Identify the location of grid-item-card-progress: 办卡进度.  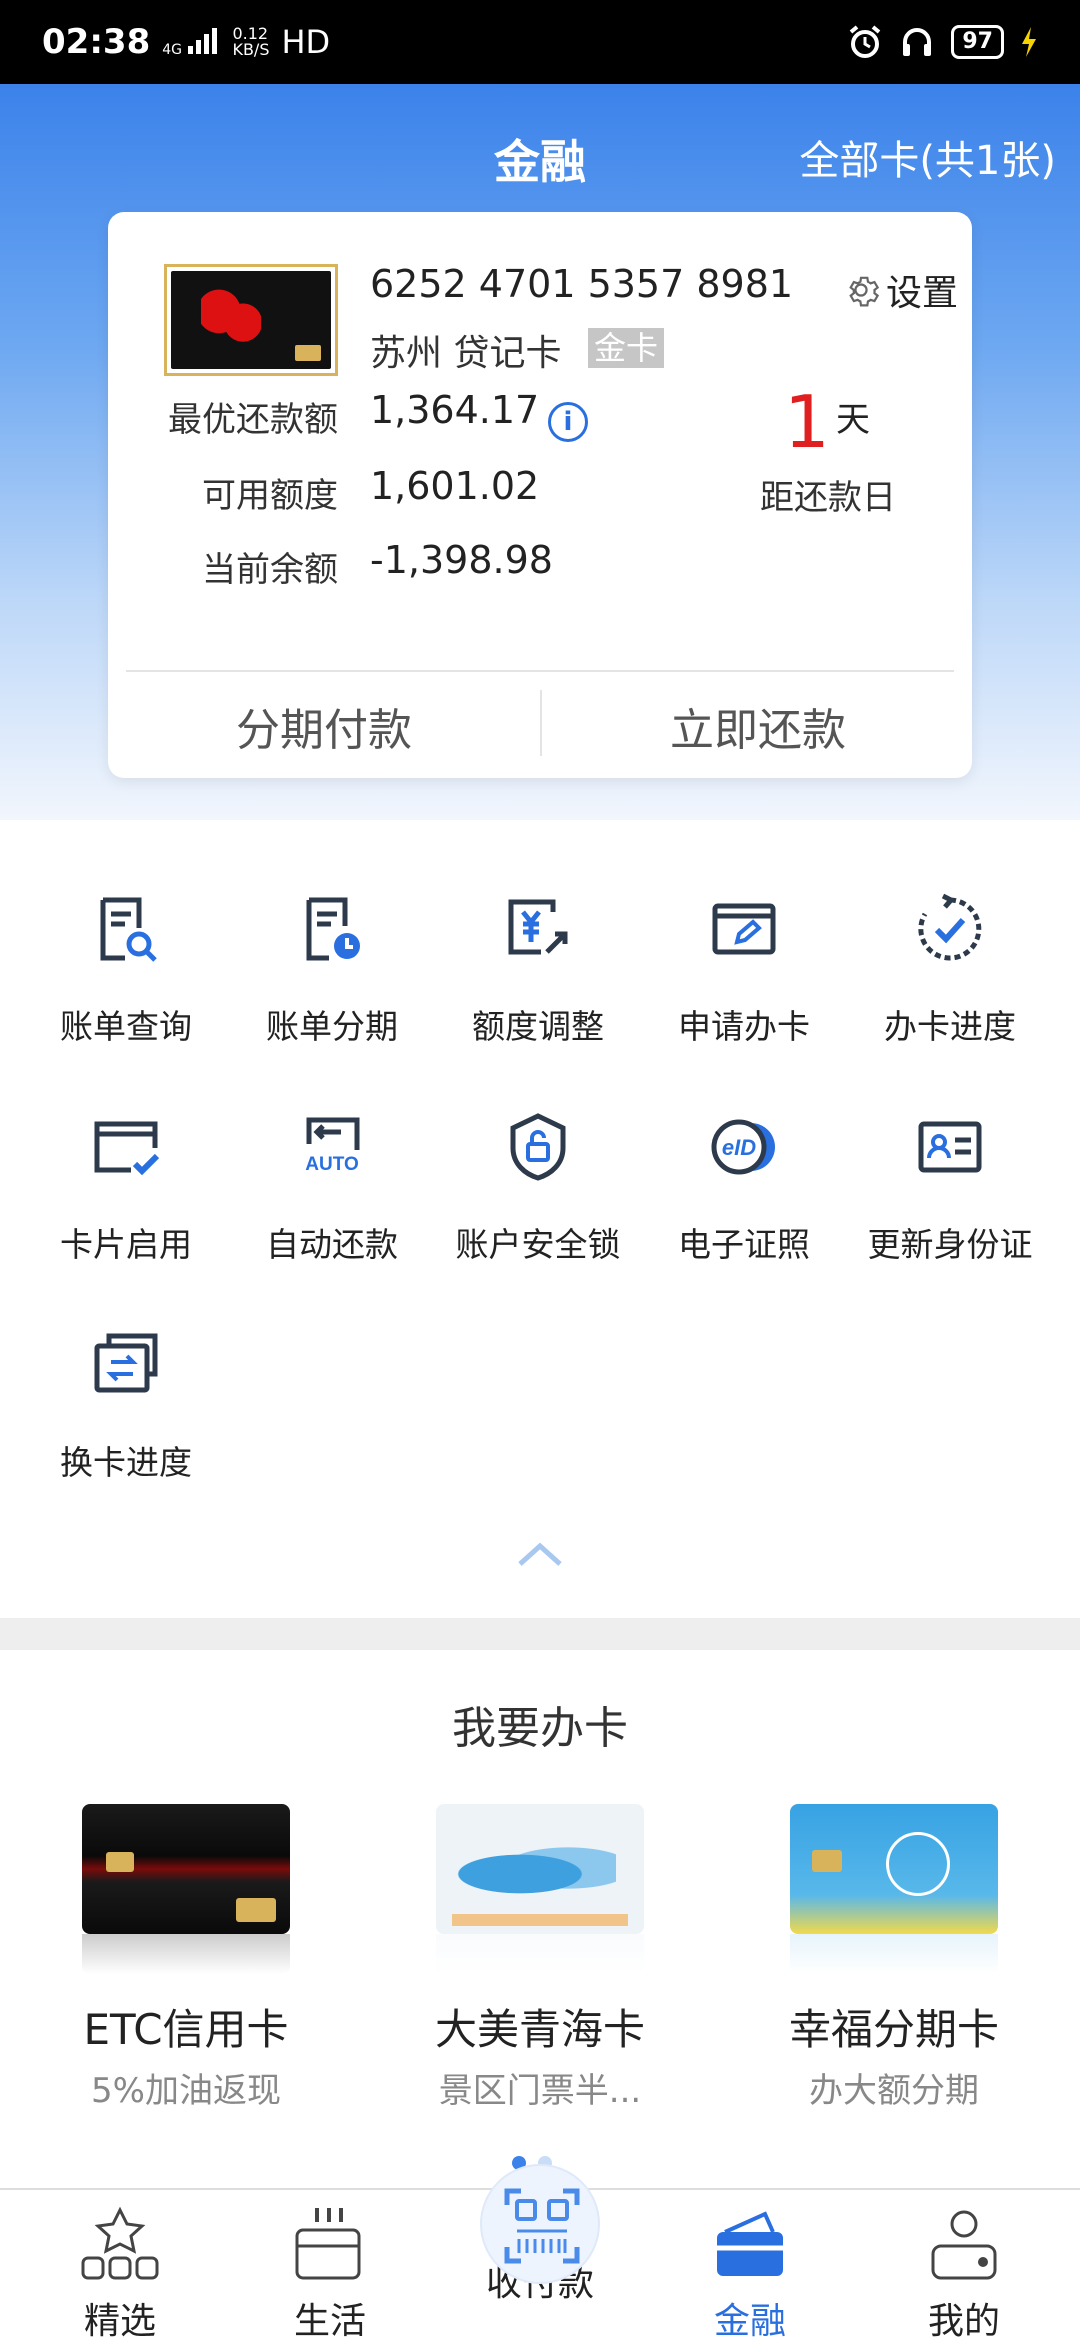
(950, 952).